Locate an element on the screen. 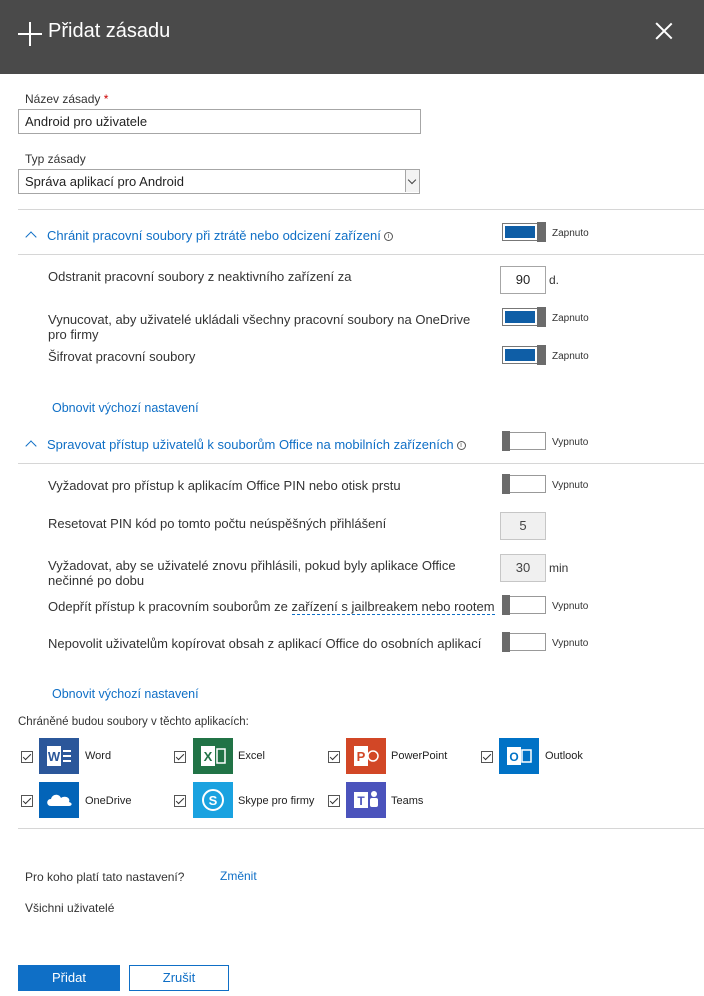 Image resolution: width=704 pixels, height=996 pixels. copy-toggle is located at coordinates (524, 642).